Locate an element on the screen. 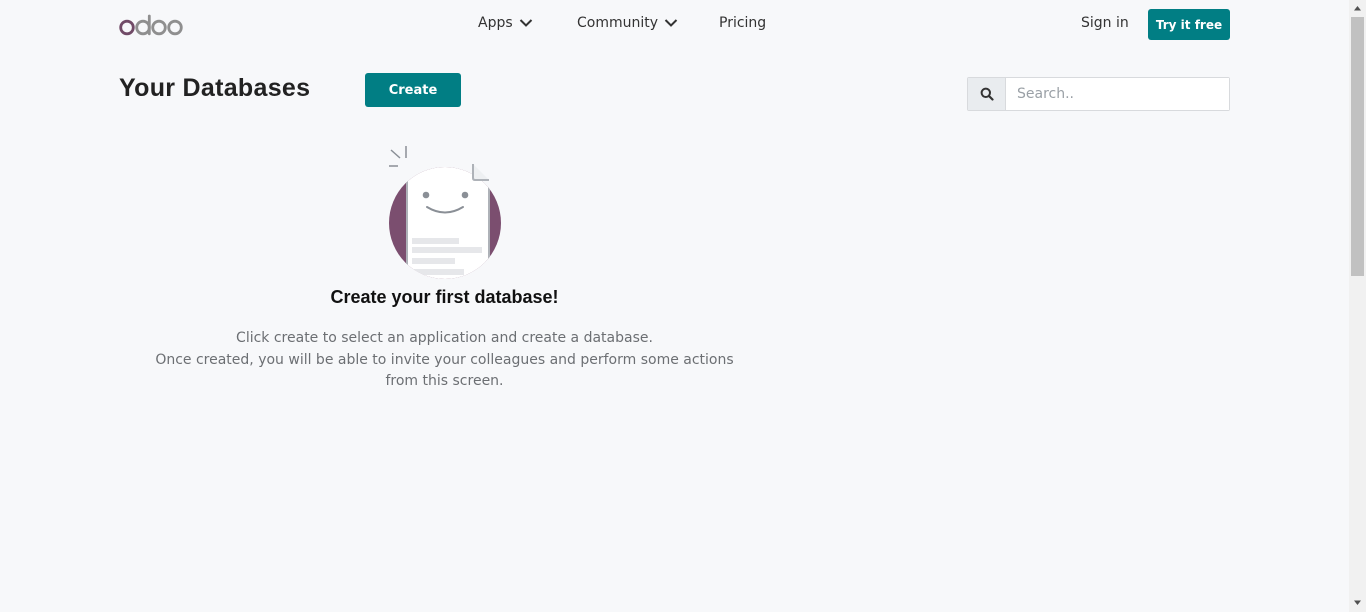 The image size is (1366, 612). scrollbar-thumb is located at coordinates (1357, 146).